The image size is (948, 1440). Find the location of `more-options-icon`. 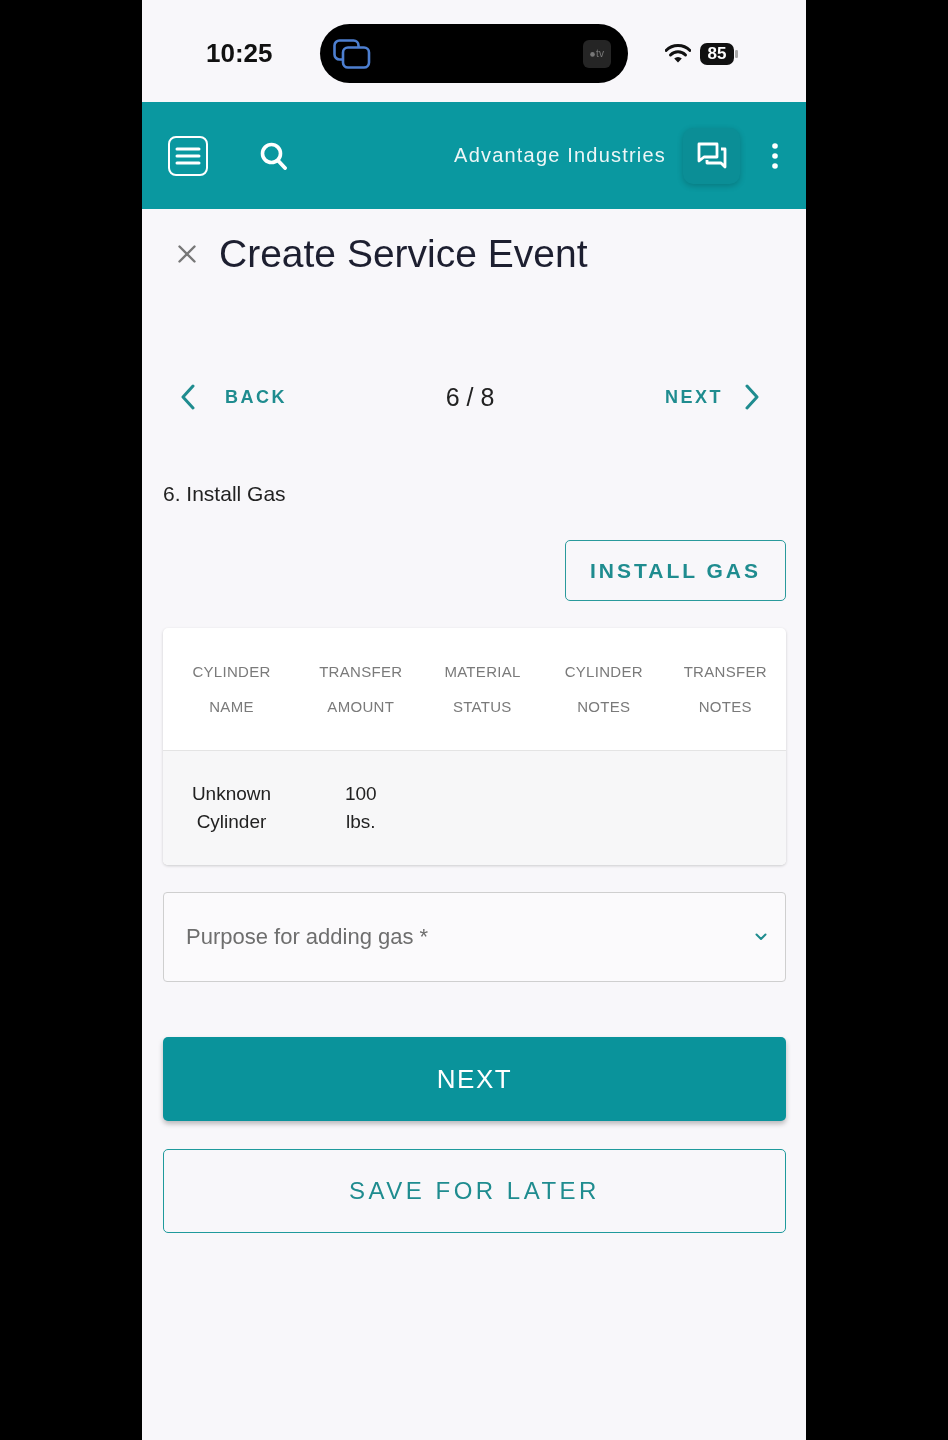

more-options-icon is located at coordinates (775, 155).